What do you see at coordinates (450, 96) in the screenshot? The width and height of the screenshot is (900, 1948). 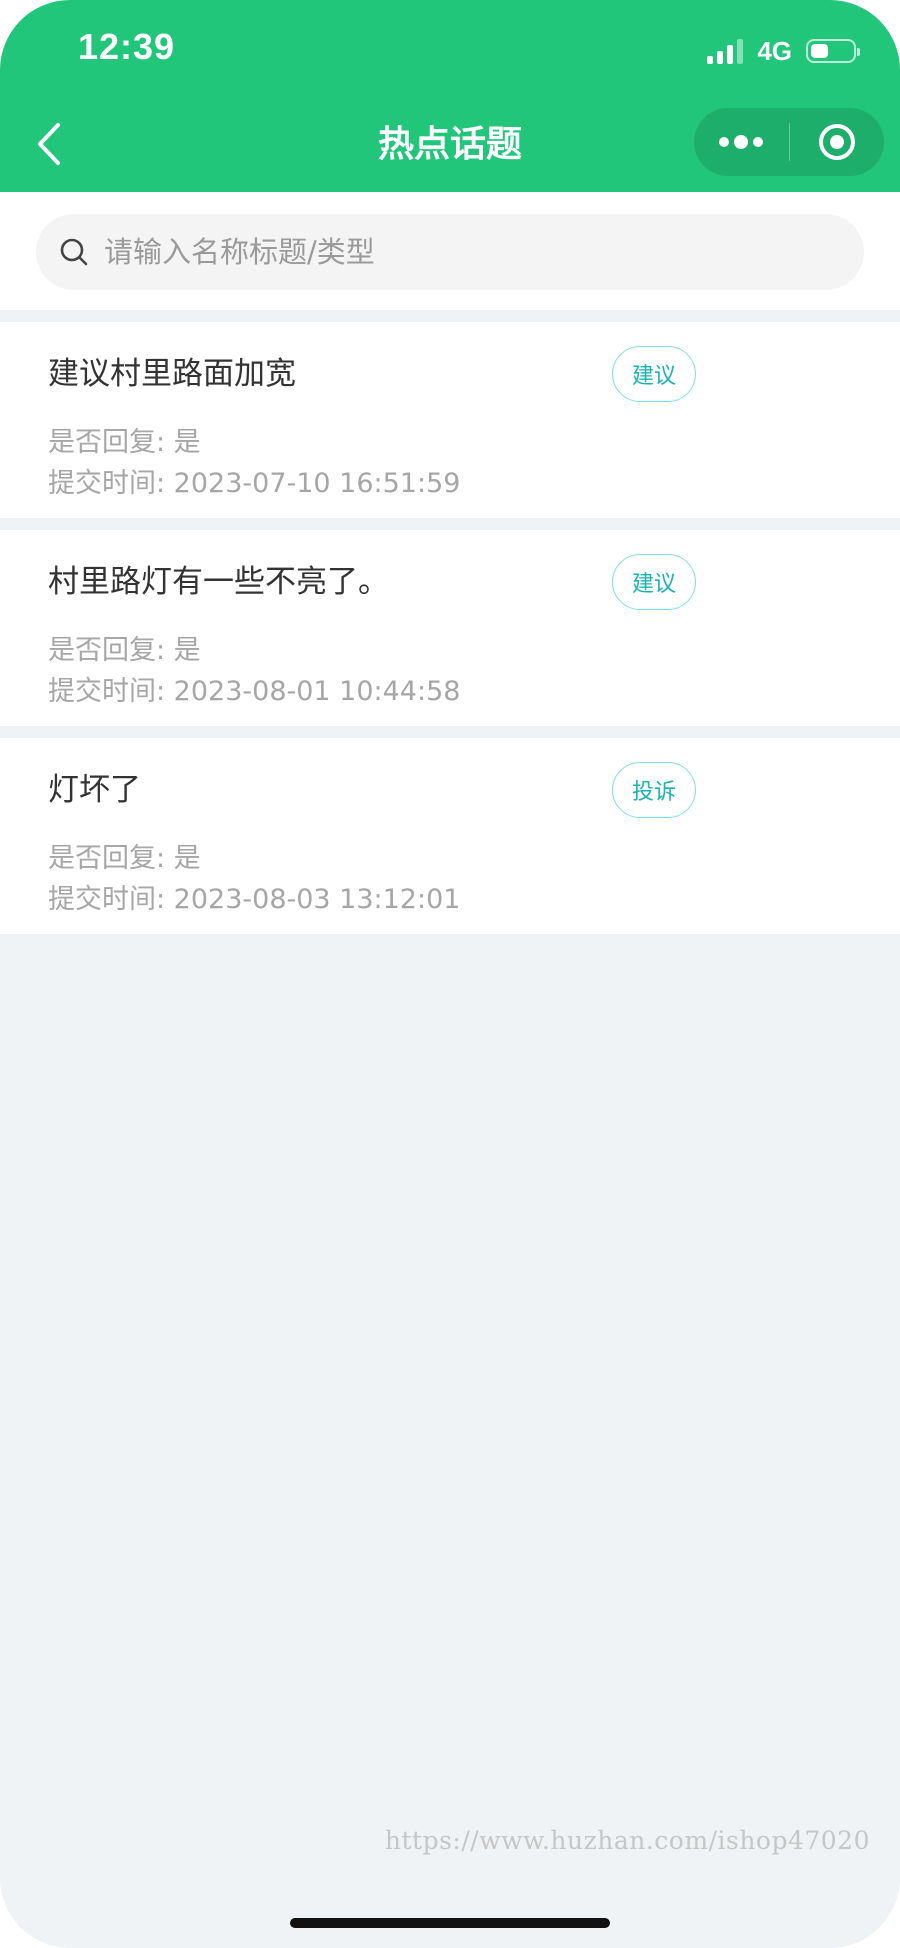 I see `header: 12:39 4G 热点话题` at bounding box center [450, 96].